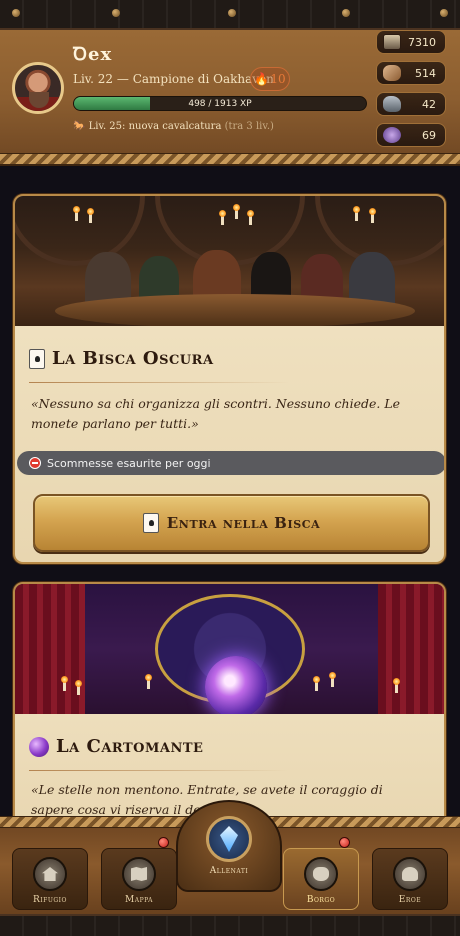 The height and width of the screenshot is (936, 460). I want to click on resource-wood-value: 514, so click(425, 73).